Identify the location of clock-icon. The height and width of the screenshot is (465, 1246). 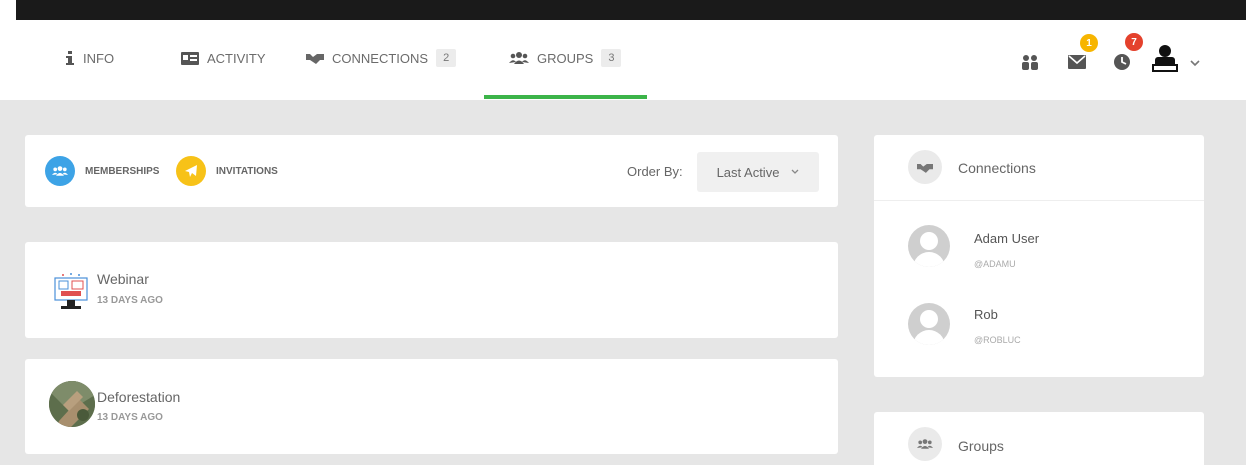
(1122, 64).